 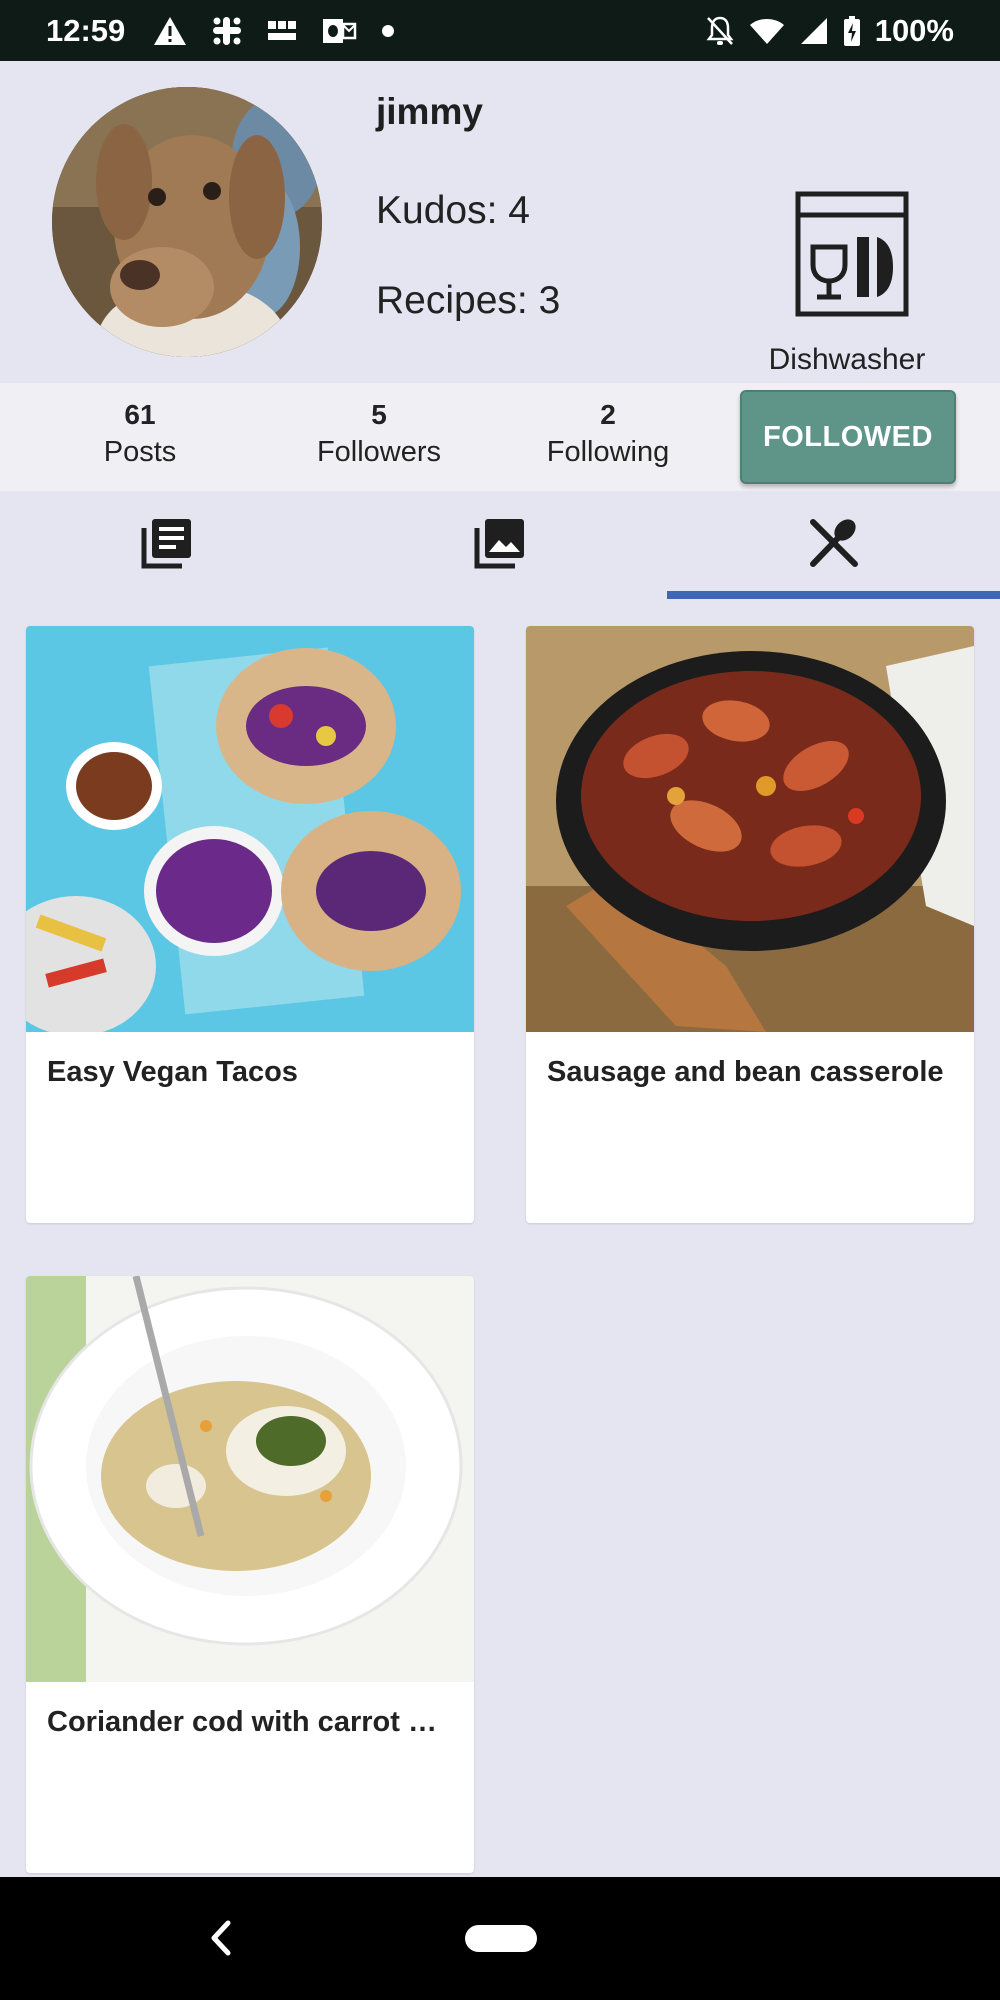 I want to click on home-pill-icon, so click(x=501, y=1938).